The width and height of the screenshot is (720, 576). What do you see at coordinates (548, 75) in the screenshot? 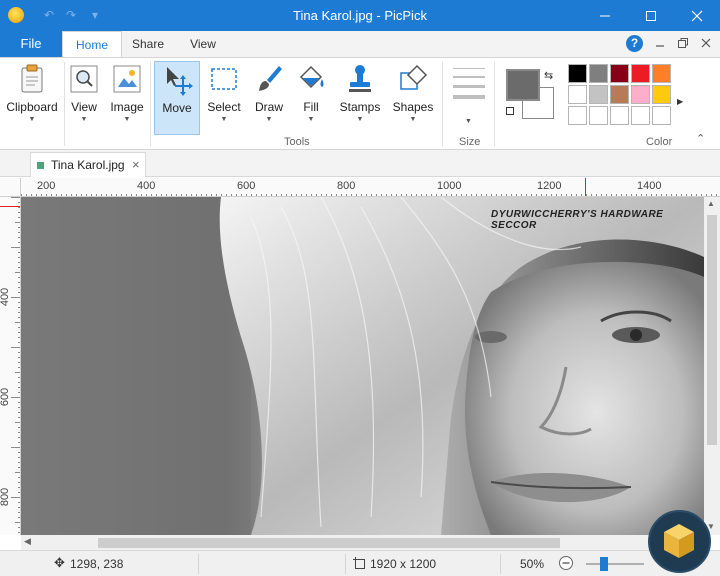
I see `swap-colors-icon: ⇆` at bounding box center [548, 75].